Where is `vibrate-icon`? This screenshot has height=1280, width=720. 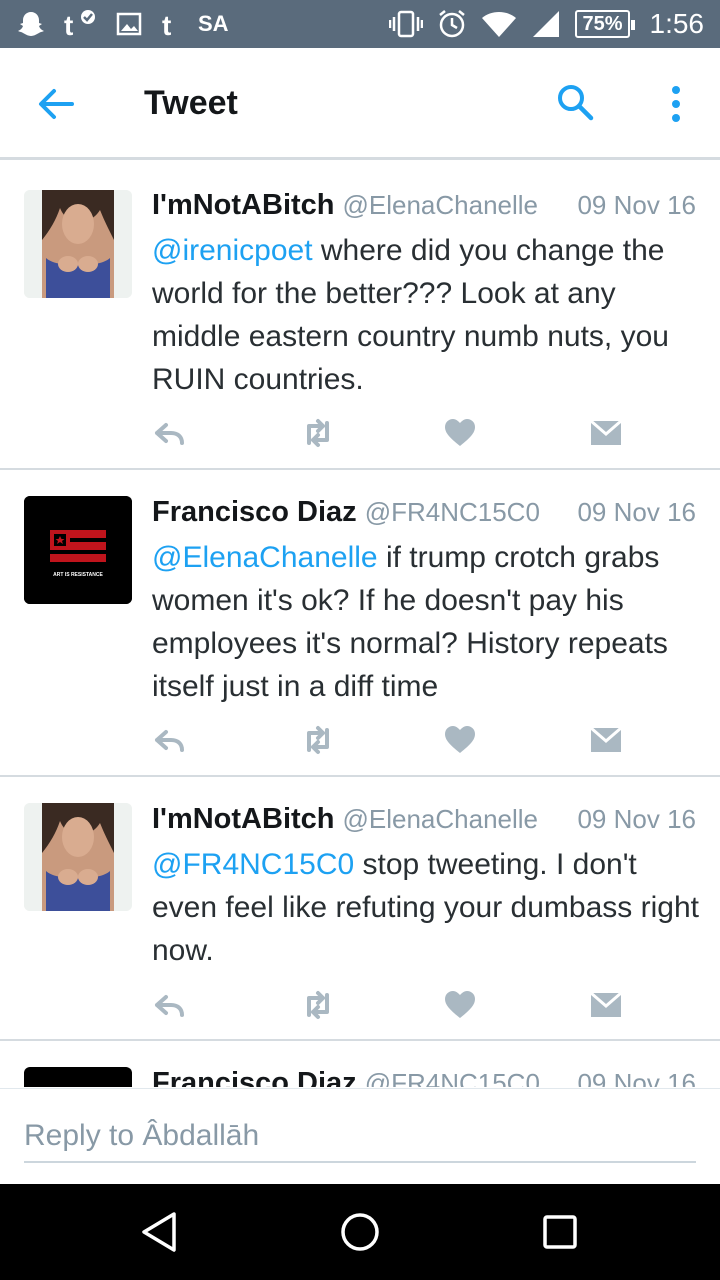
vibrate-icon is located at coordinates (406, 24).